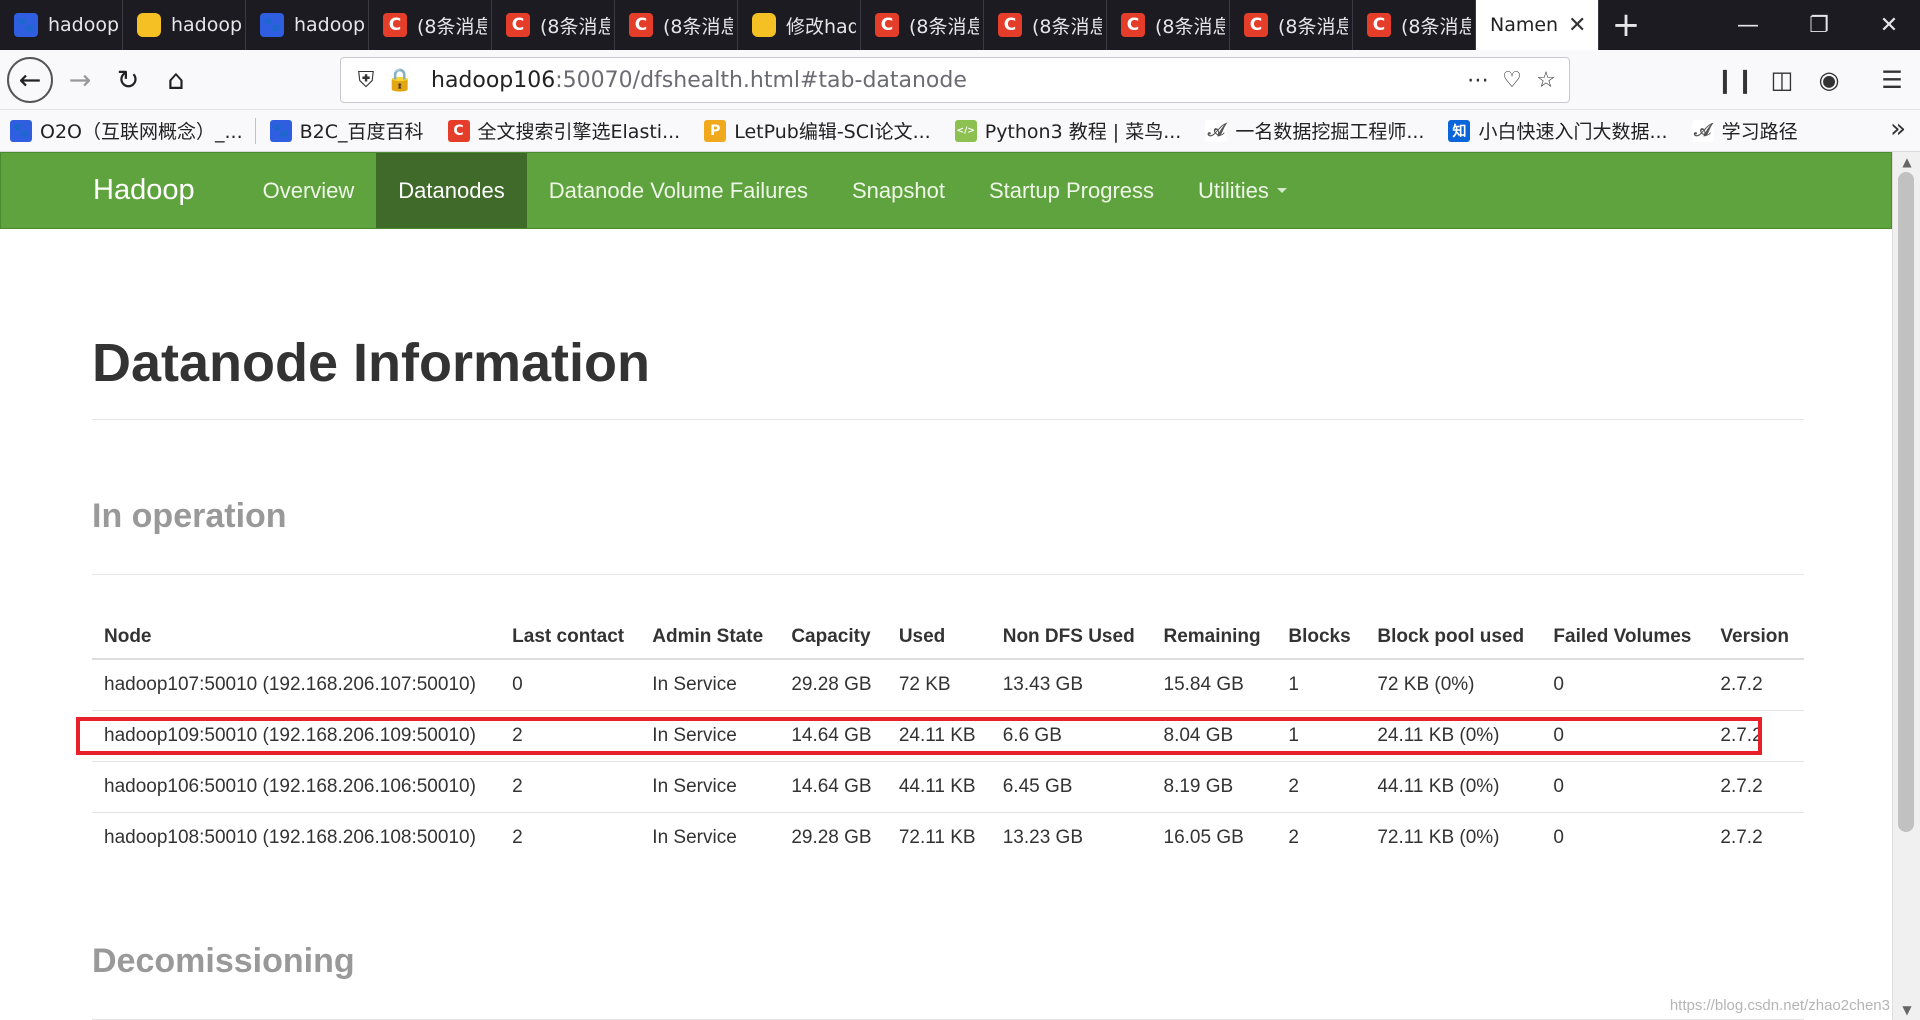  I want to click on table-cell: 13.43 GB, so click(1042, 684).